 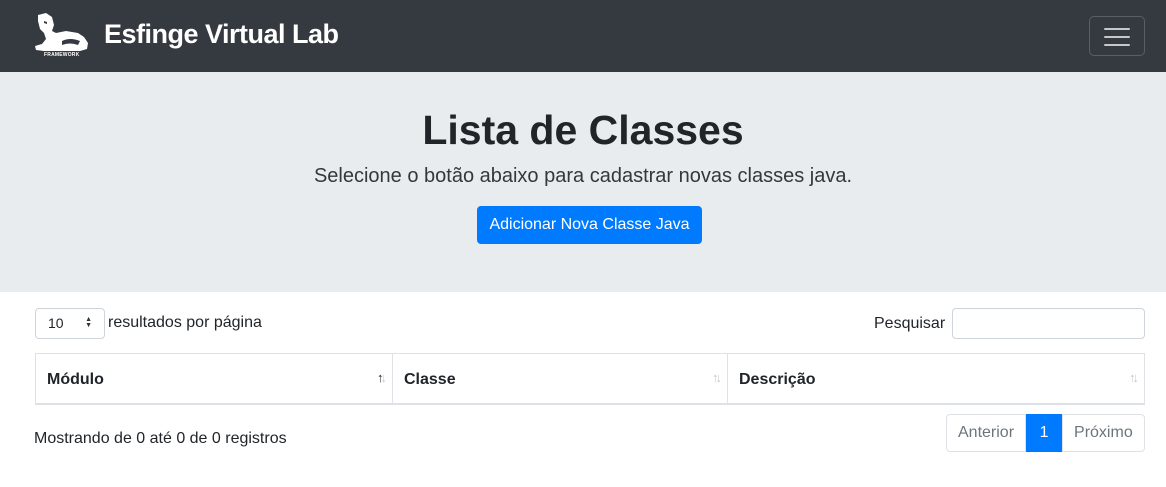 What do you see at coordinates (560, 378) in the screenshot?
I see `column-header-classe: Classe ↑↓` at bounding box center [560, 378].